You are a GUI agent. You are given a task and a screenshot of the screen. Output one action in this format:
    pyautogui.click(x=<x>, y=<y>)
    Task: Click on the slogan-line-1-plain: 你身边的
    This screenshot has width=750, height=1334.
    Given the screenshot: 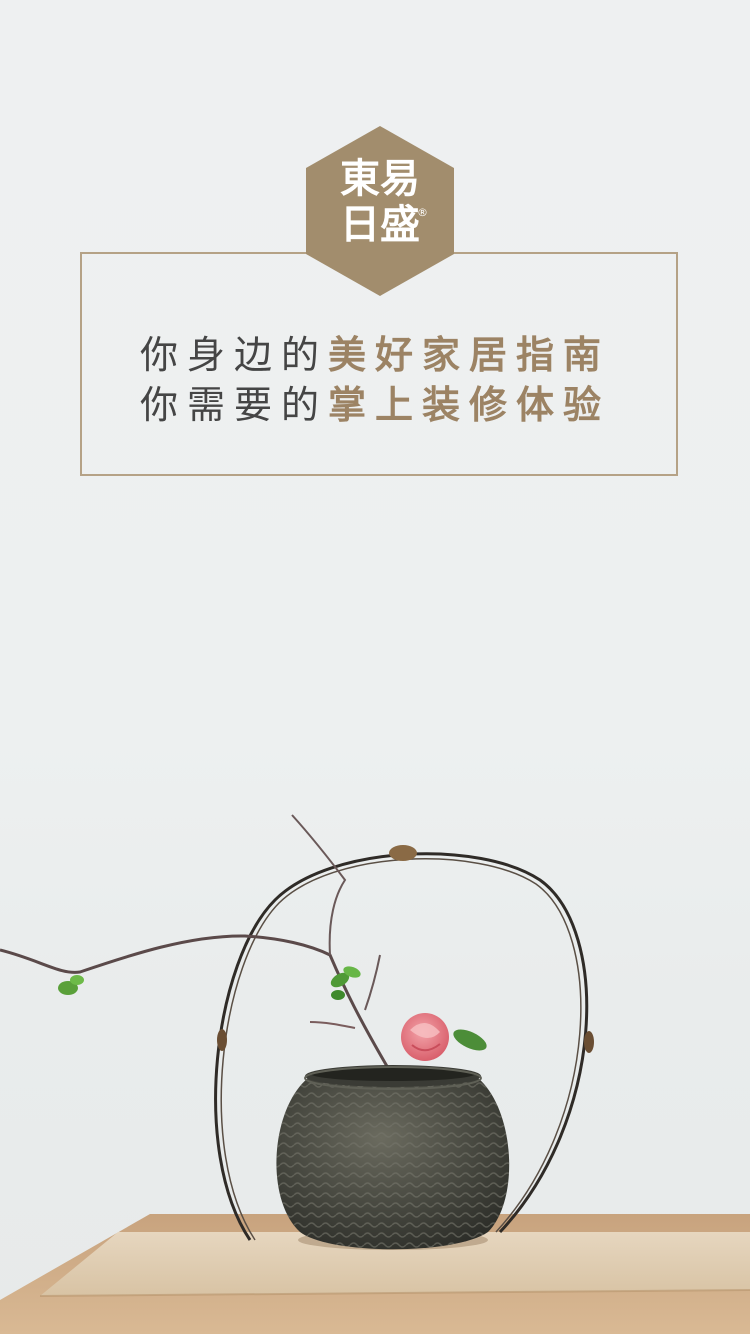 What is the action you would take?
    pyautogui.click(x=233, y=355)
    